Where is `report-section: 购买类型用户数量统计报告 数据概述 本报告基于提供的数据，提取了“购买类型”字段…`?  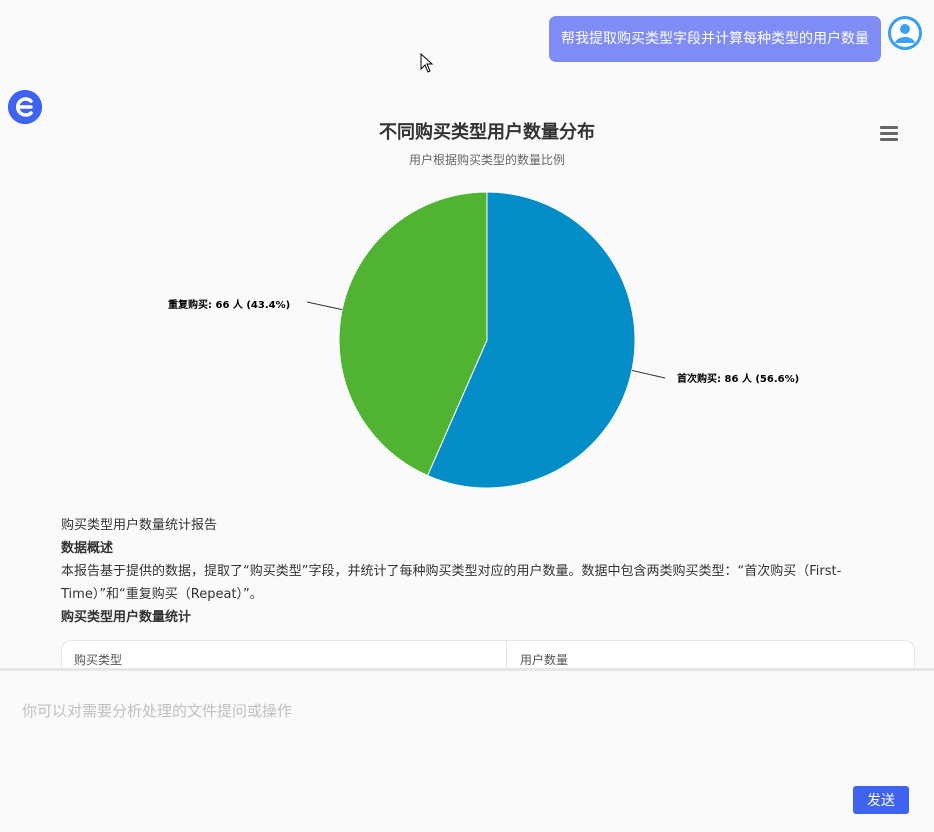 report-section: 购买类型用户数量统计报告 数据概述 本报告基于提供的数据，提取了“购买类型”字段… is located at coordinates (476, 571).